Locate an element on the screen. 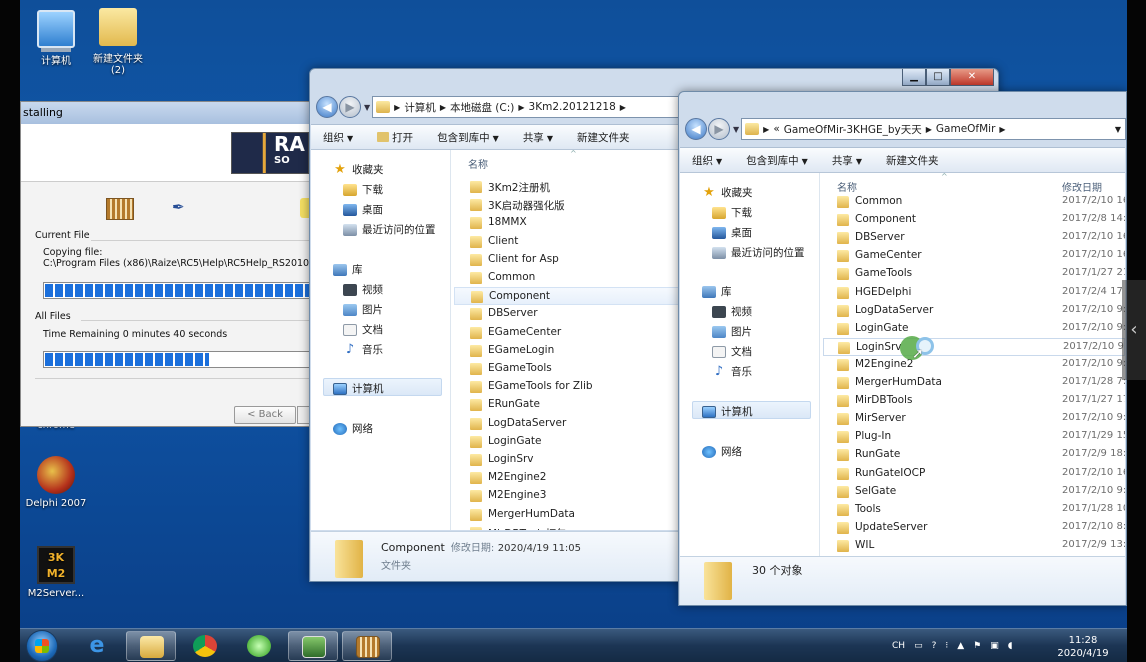 This screenshot has width=1146, height=662. back-button: < Back is located at coordinates (265, 415).